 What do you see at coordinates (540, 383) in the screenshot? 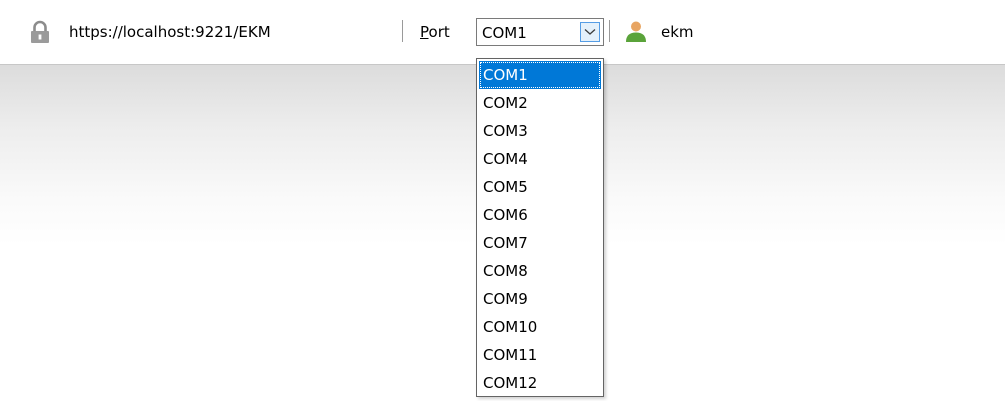
I see `port-option-com12: COM12` at bounding box center [540, 383].